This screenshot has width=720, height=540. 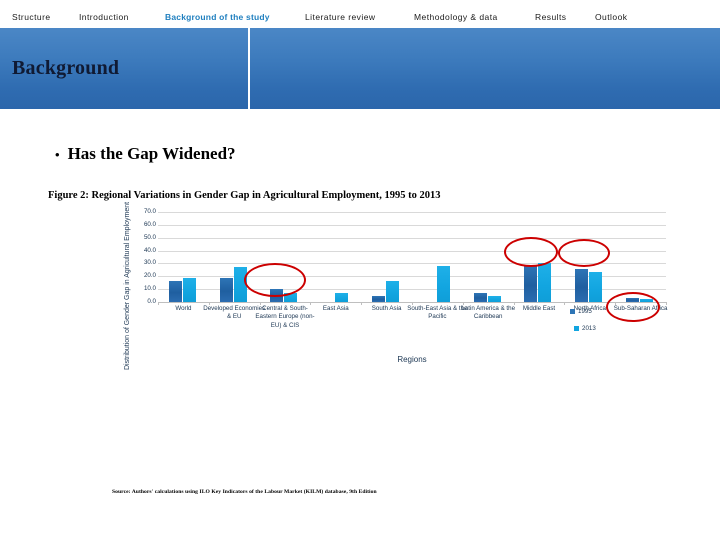 I want to click on chart-y-tick-label: 50.0, so click(x=149, y=237).